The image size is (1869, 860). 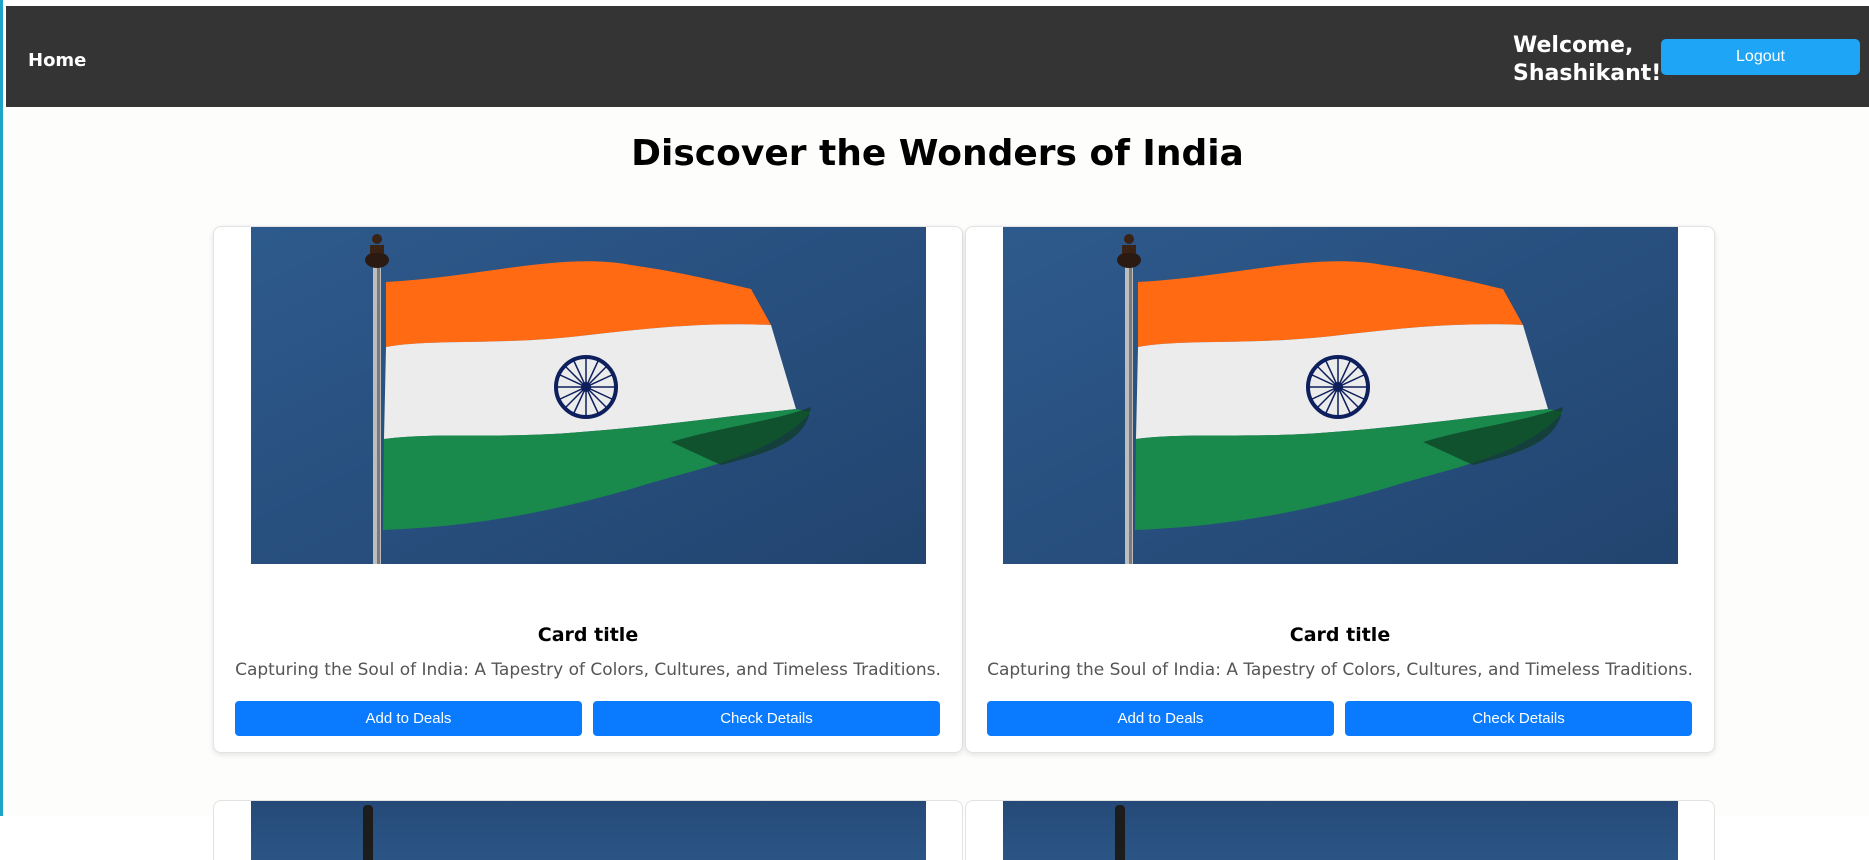 I want to click on page-title: Discover the Wonders of India, so click(x=937, y=153).